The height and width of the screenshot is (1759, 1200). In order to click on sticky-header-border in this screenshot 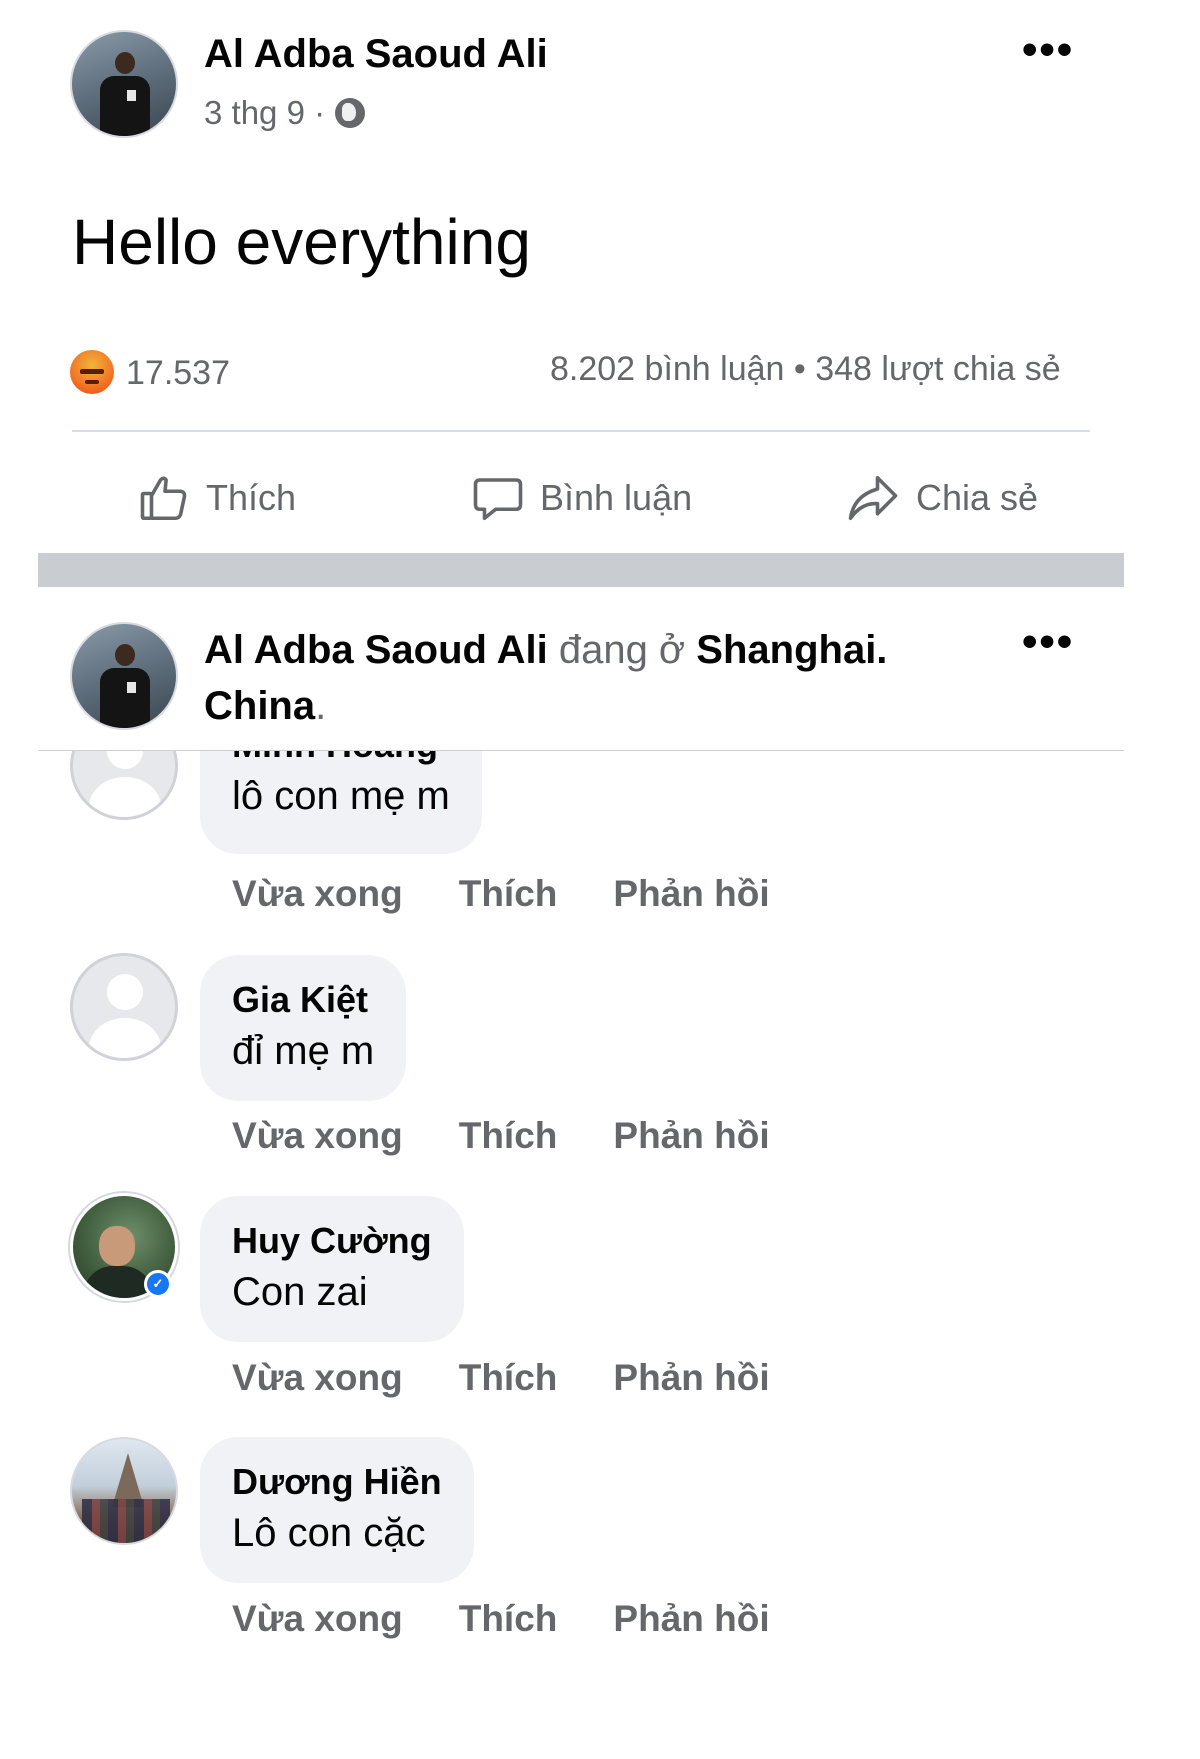, I will do `click(581, 750)`.